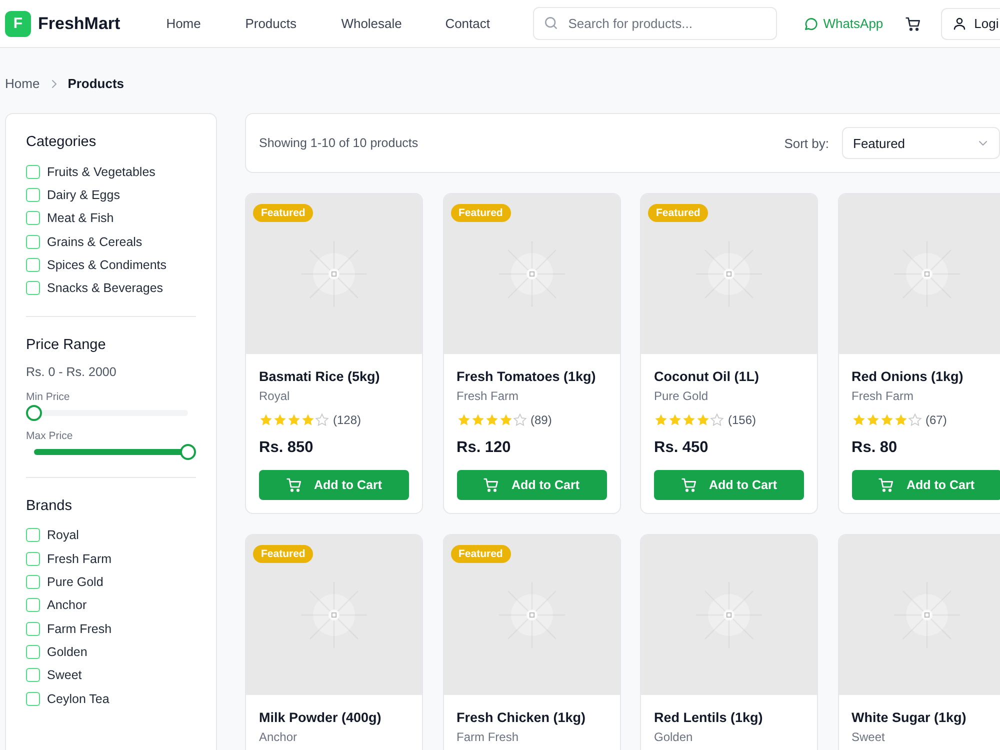 This screenshot has width=1000, height=750. What do you see at coordinates (78, 699) in the screenshot?
I see `checkbox-label: Ceylon Tea` at bounding box center [78, 699].